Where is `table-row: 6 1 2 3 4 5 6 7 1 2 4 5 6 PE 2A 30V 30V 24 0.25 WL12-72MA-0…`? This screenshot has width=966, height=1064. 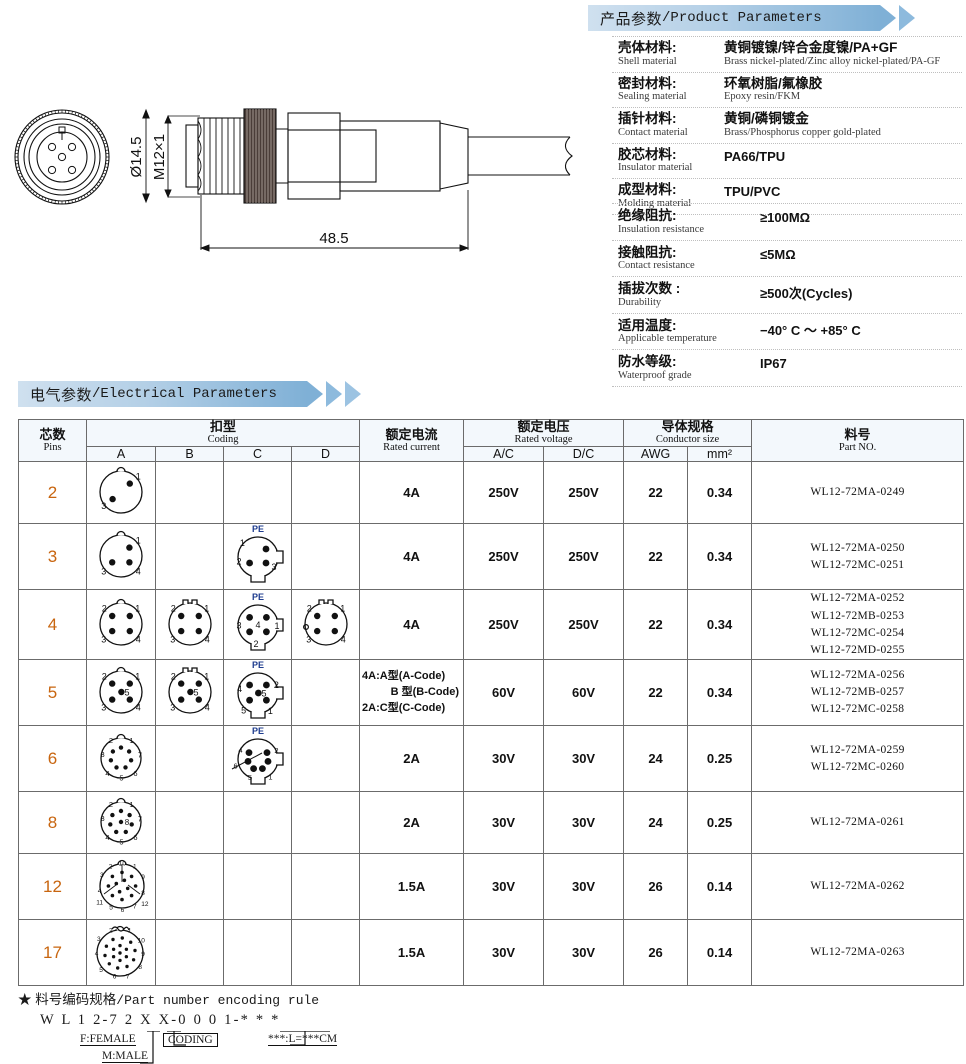 table-row: 6 1 2 3 4 5 6 7 1 2 4 5 6 PE 2A 30V 30V 24 0.25 WL12-72MA-0… is located at coordinates (491, 759).